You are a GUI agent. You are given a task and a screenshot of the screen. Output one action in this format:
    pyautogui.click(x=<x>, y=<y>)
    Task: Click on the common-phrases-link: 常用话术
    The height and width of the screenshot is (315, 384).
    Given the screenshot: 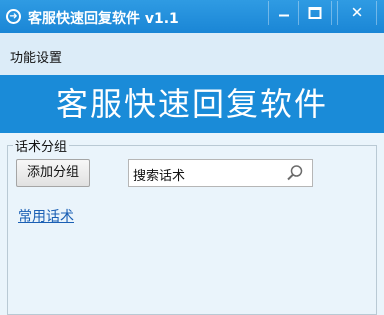 What is the action you would take?
    pyautogui.click(x=46, y=216)
    